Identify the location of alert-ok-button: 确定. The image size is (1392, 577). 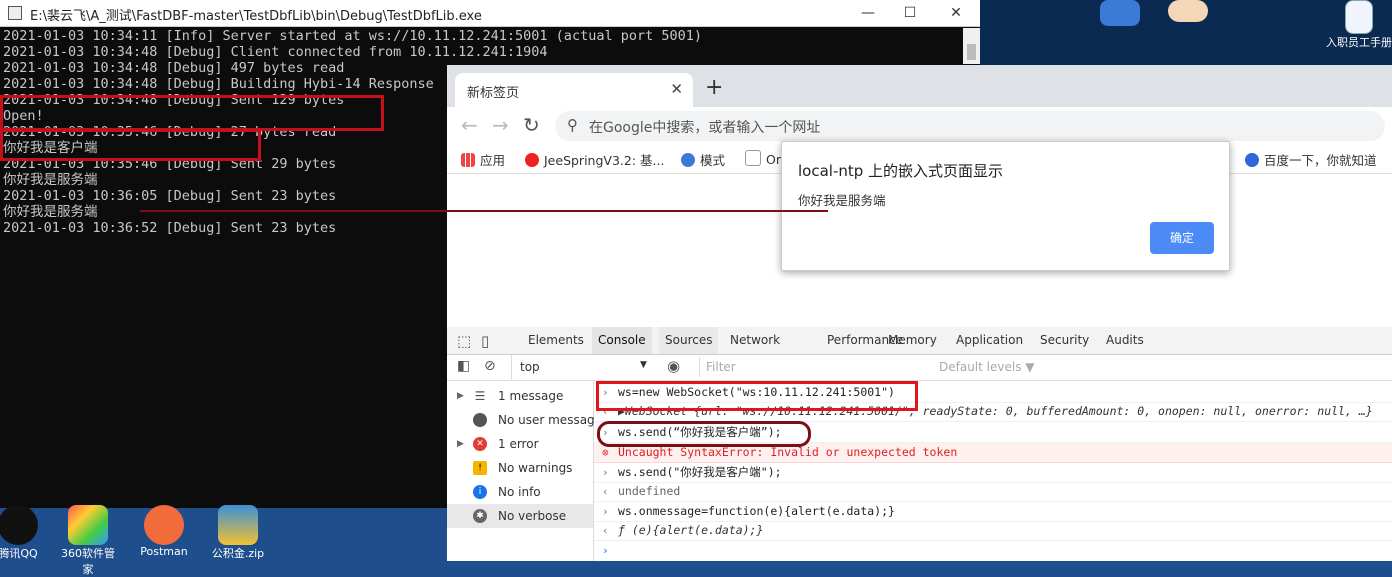
(1182, 238).